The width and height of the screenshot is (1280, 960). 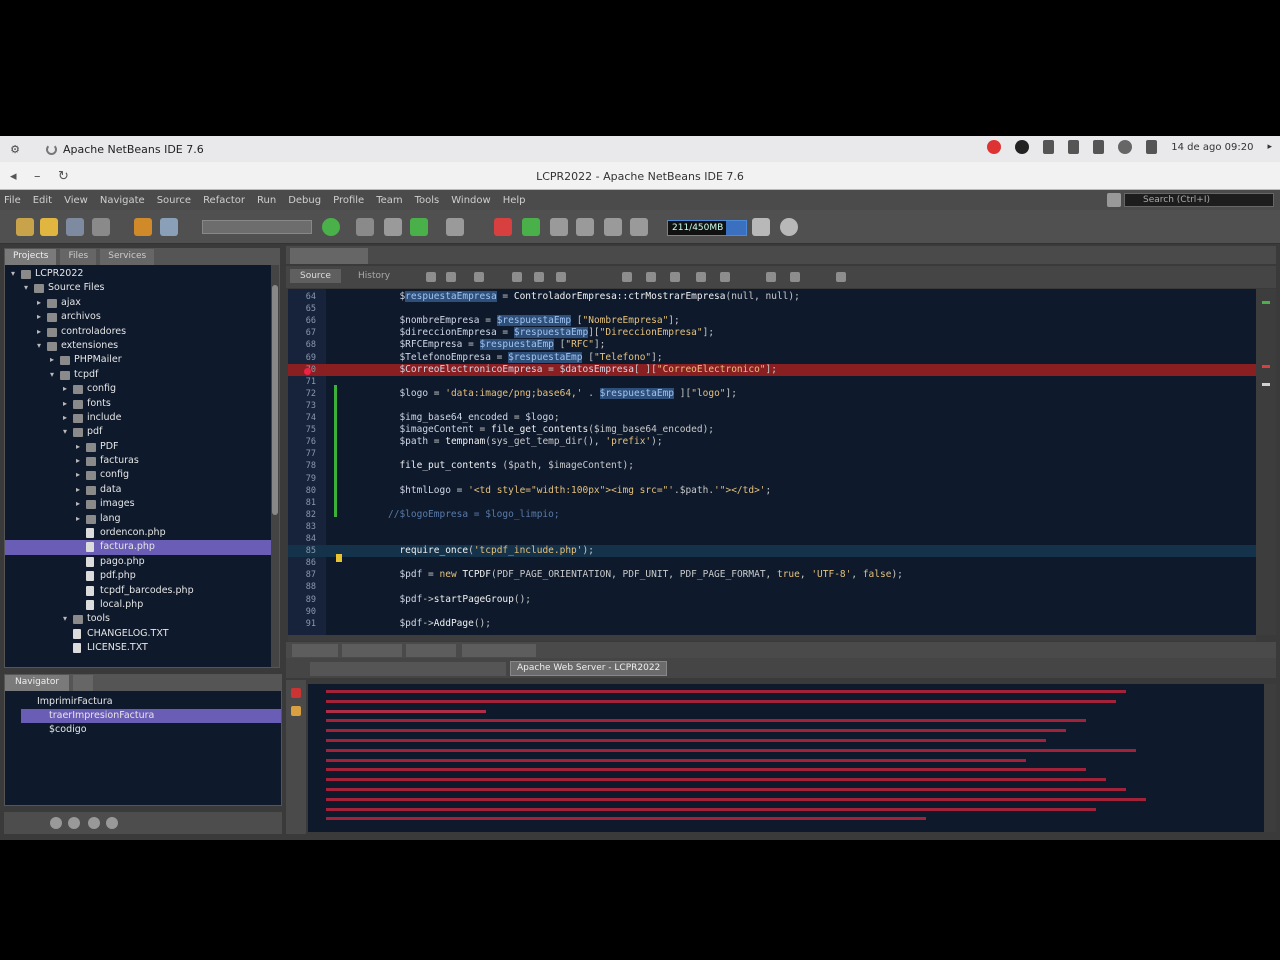 What do you see at coordinates (841, 277) in the screenshot?
I see `comment-icon` at bounding box center [841, 277].